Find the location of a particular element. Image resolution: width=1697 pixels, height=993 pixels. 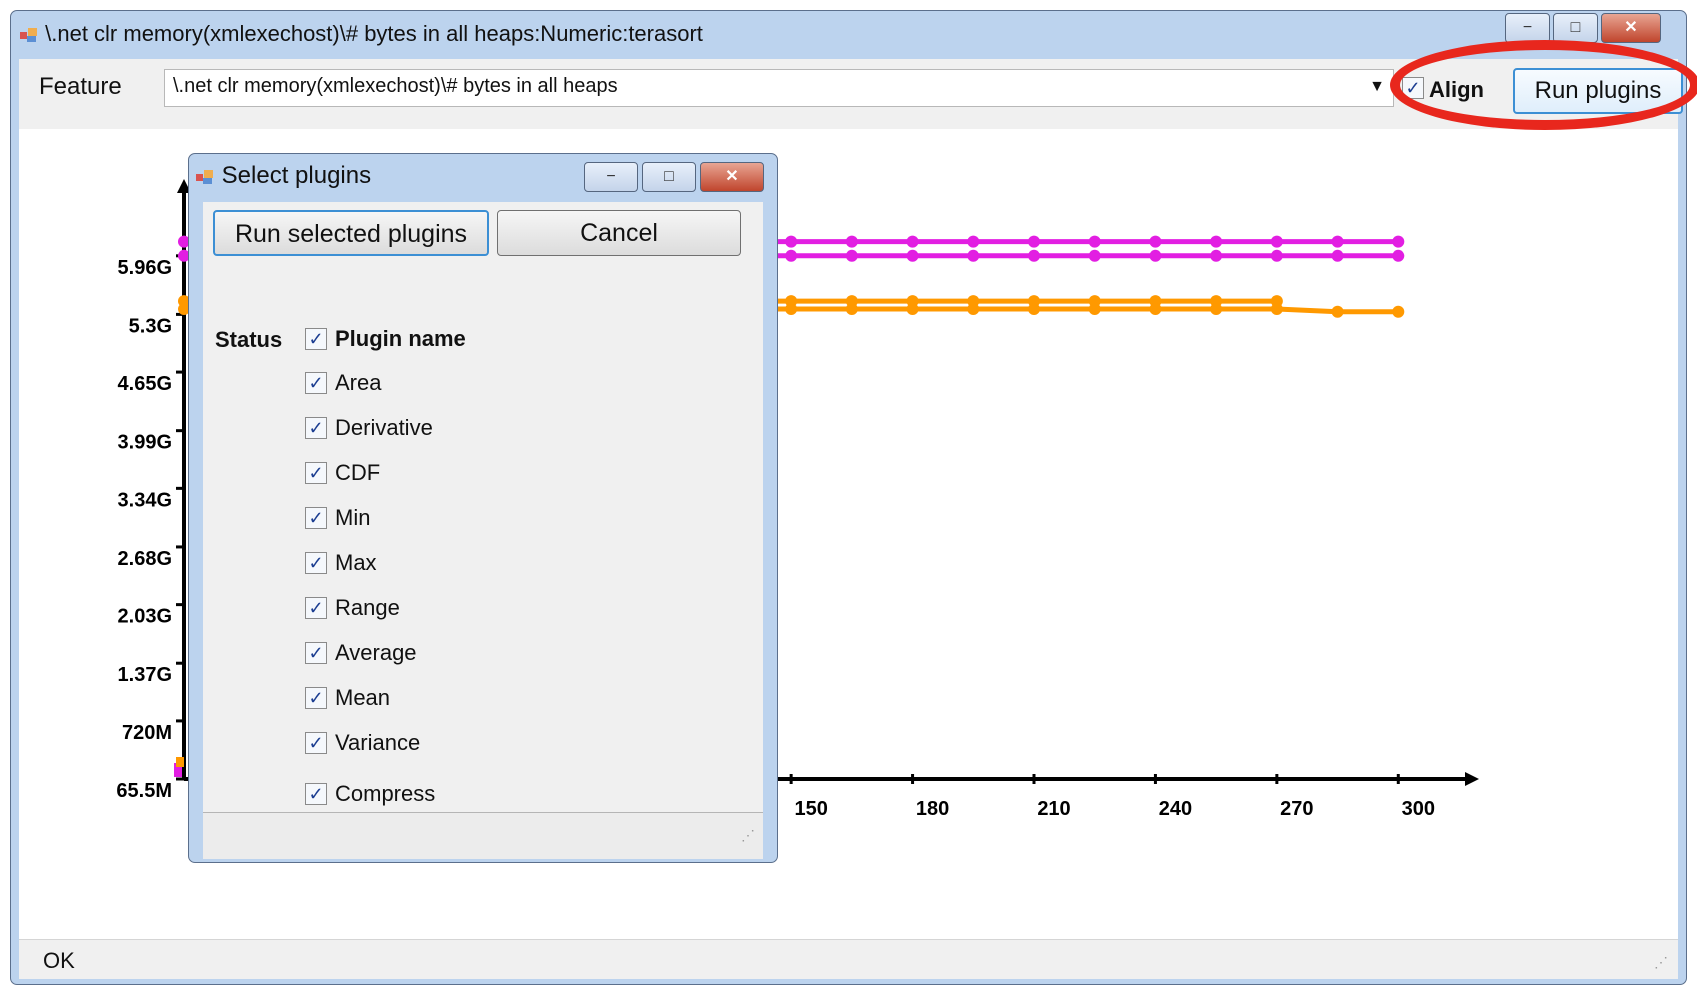

dialog-title: Select plugins is located at coordinates (296, 175).